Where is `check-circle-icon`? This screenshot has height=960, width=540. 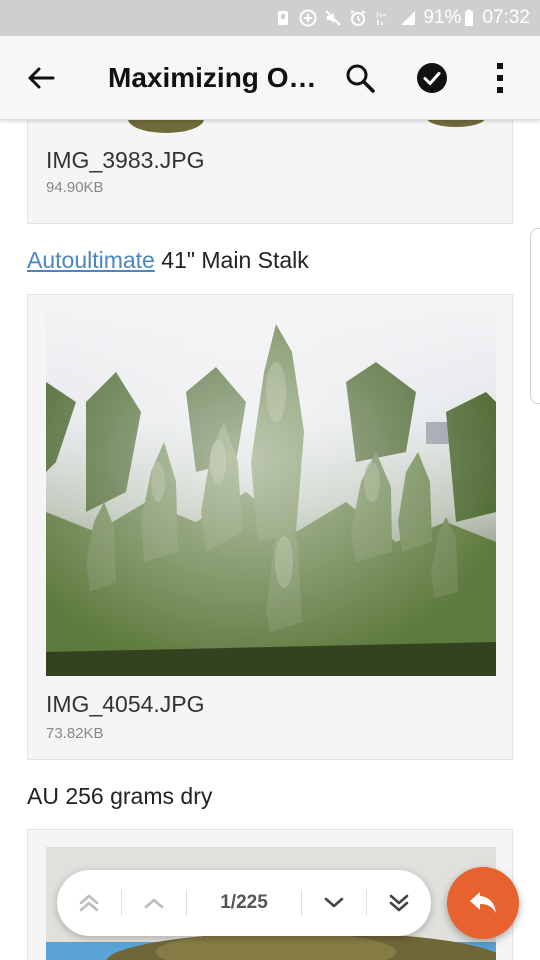
check-circle-icon is located at coordinates (432, 78).